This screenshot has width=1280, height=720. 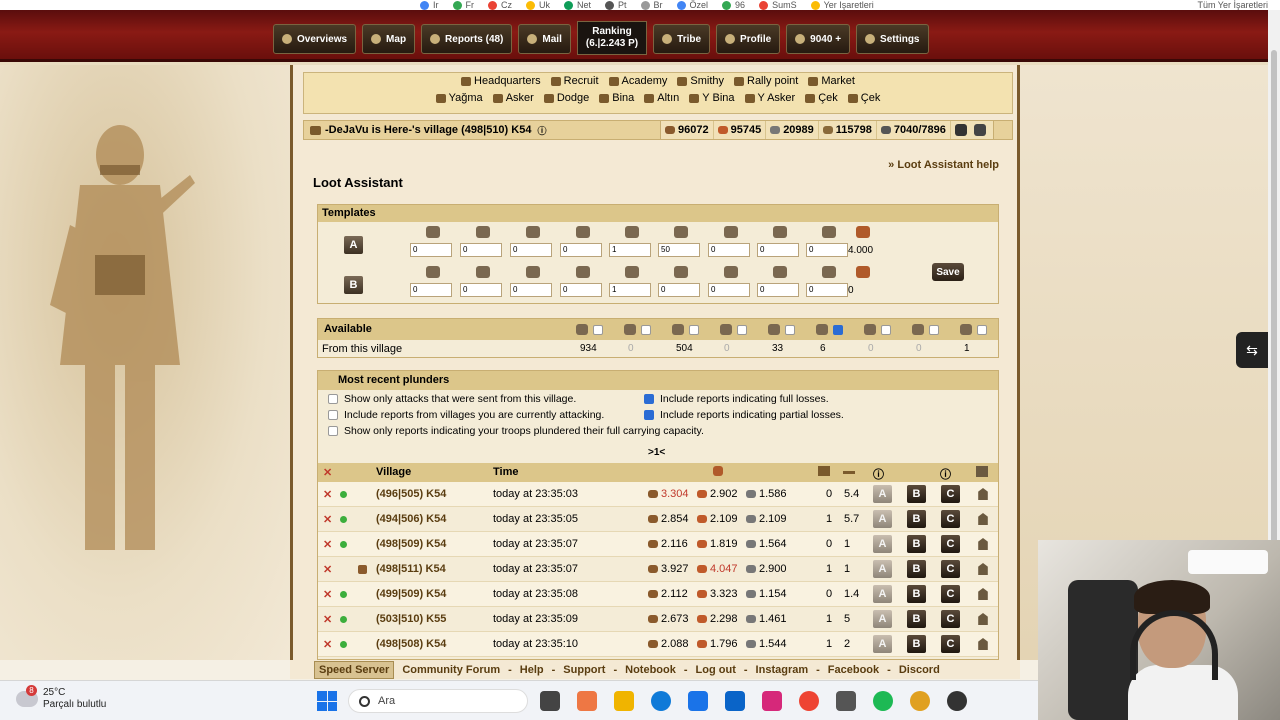 I want to click on premium-button: 9040 +, so click(x=818, y=39).